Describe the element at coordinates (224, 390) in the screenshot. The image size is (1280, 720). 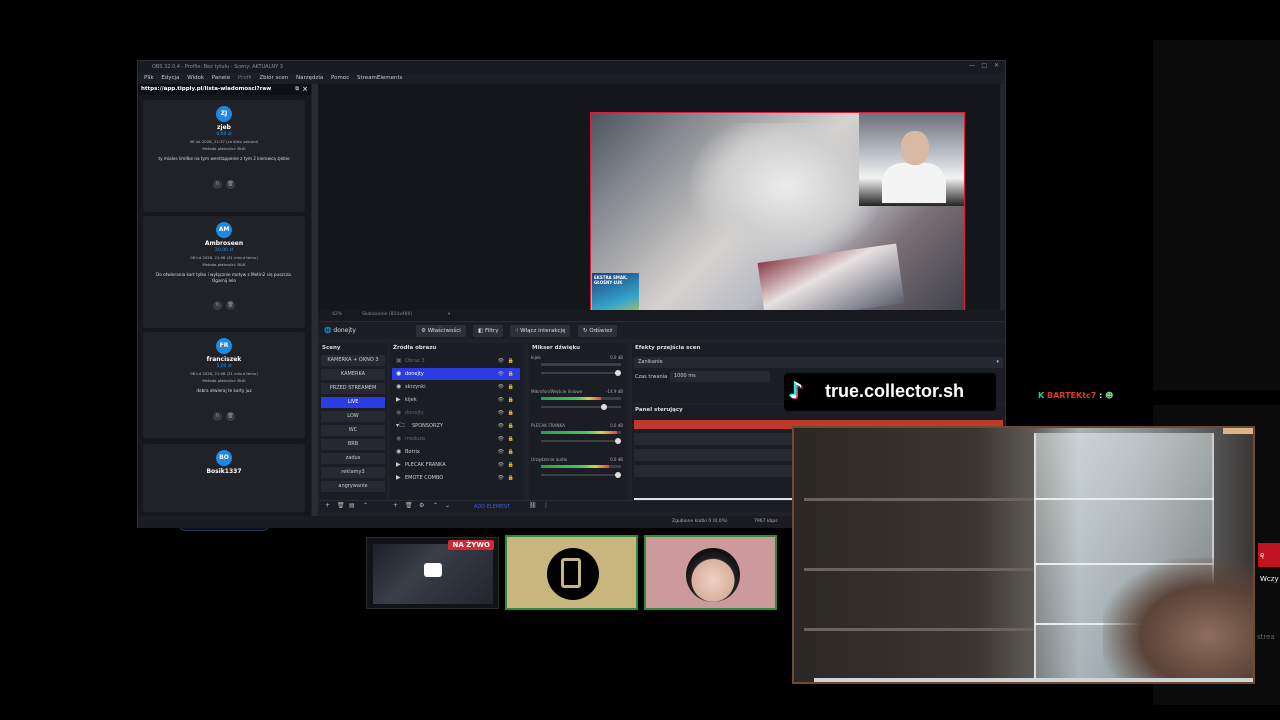
I see `donation-message: dobra otwieraj te karty juz` at that location.